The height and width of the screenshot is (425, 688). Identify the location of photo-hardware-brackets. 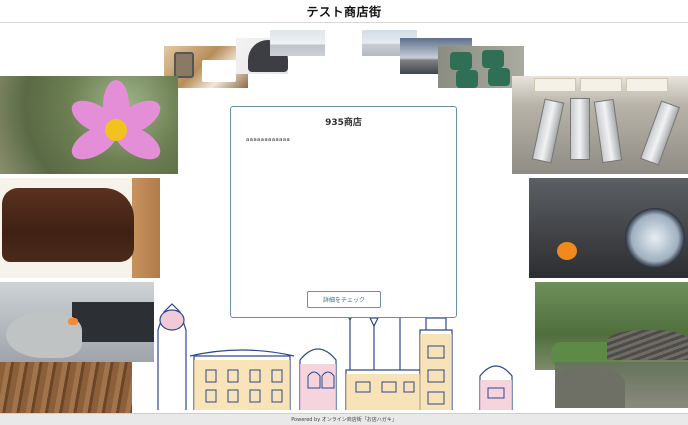
(600, 125).